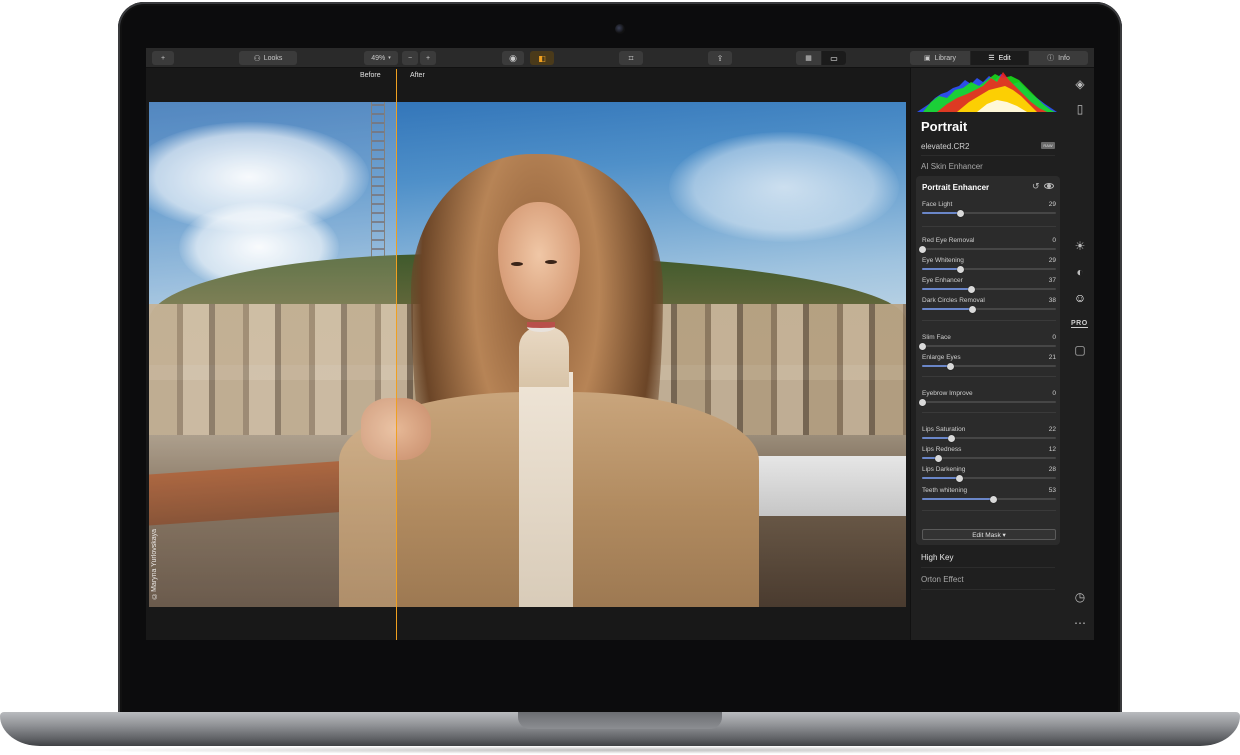  I want to click on tab-edit: ☰ Edit, so click(999, 58).